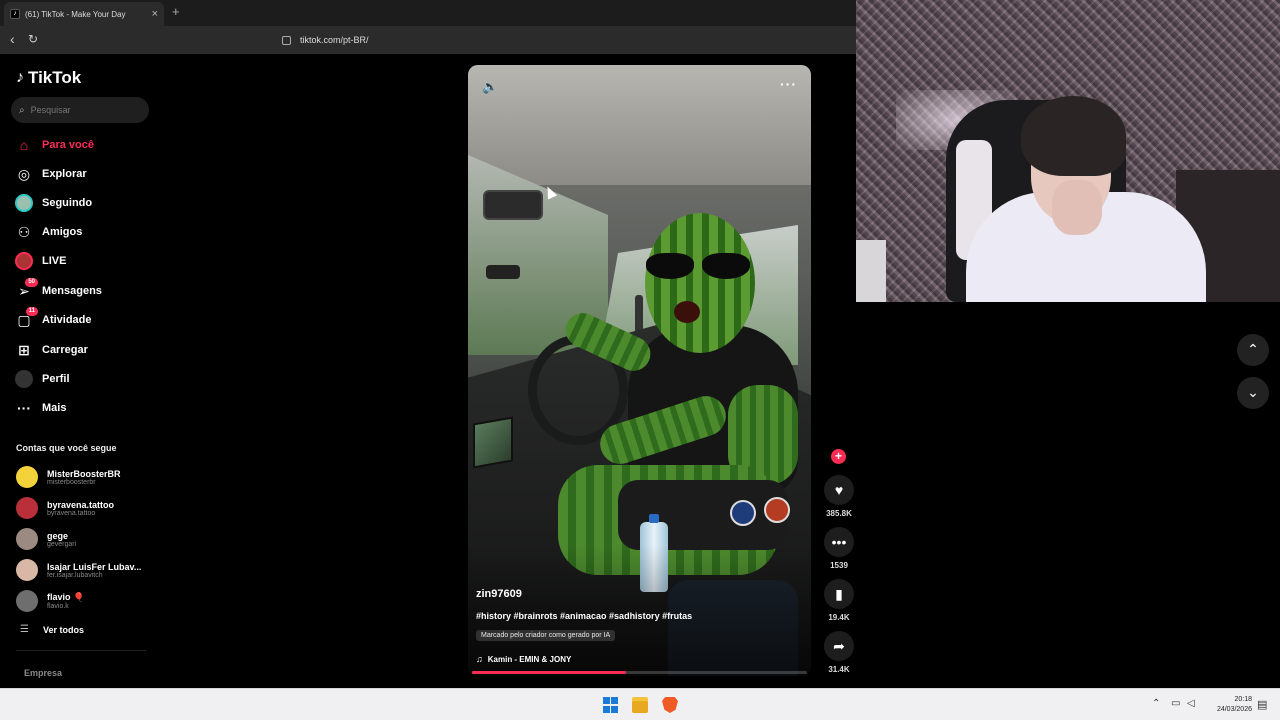 The image size is (1280, 720). I want to click on webcam-overlay, so click(1068, 151).